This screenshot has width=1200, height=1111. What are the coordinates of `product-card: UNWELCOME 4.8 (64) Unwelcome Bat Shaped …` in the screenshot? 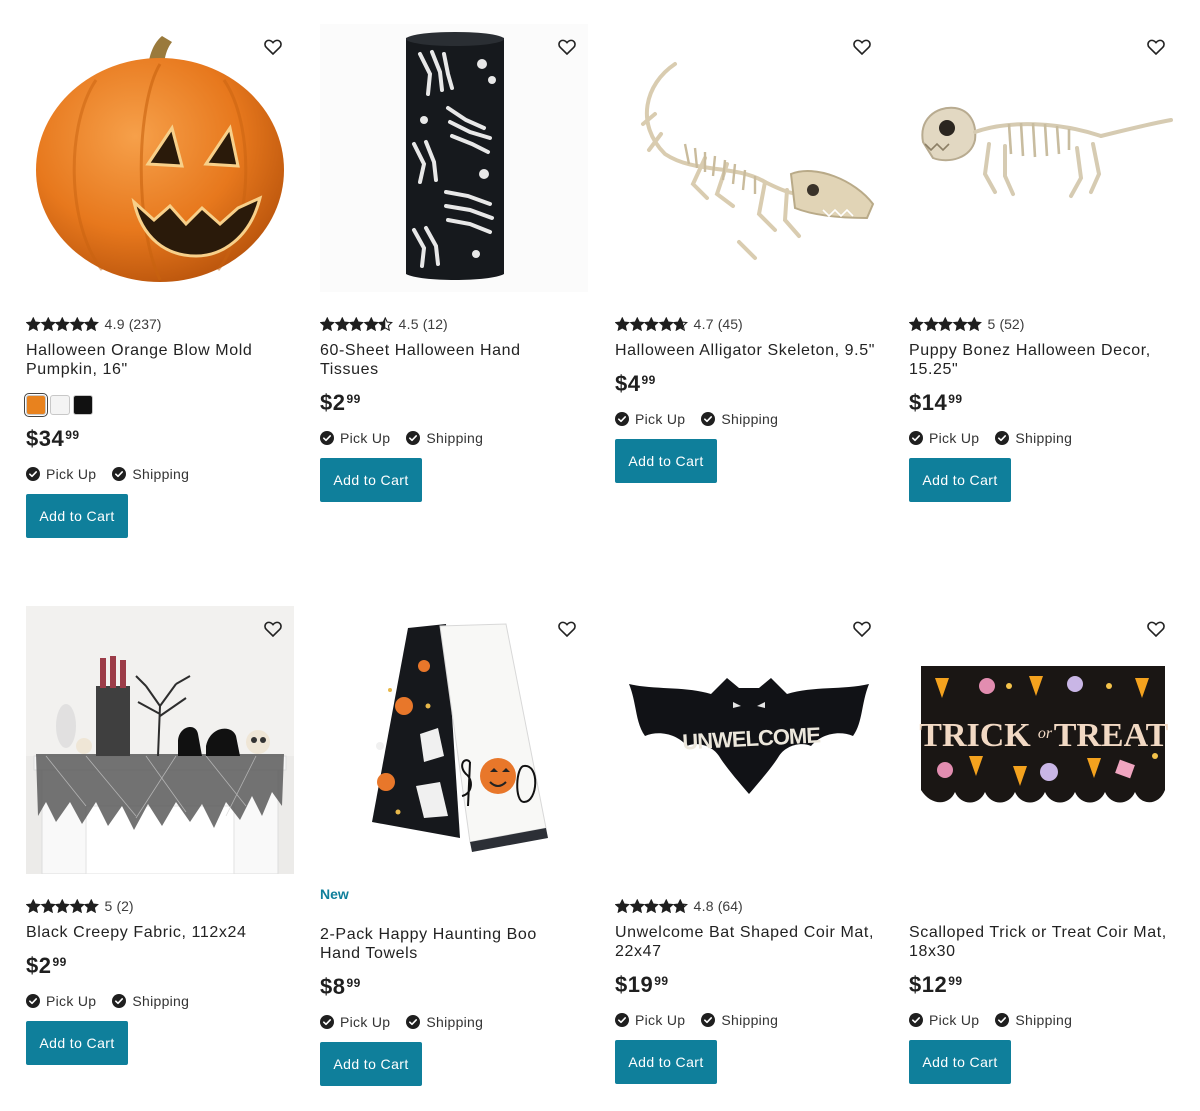 It's located at (750, 845).